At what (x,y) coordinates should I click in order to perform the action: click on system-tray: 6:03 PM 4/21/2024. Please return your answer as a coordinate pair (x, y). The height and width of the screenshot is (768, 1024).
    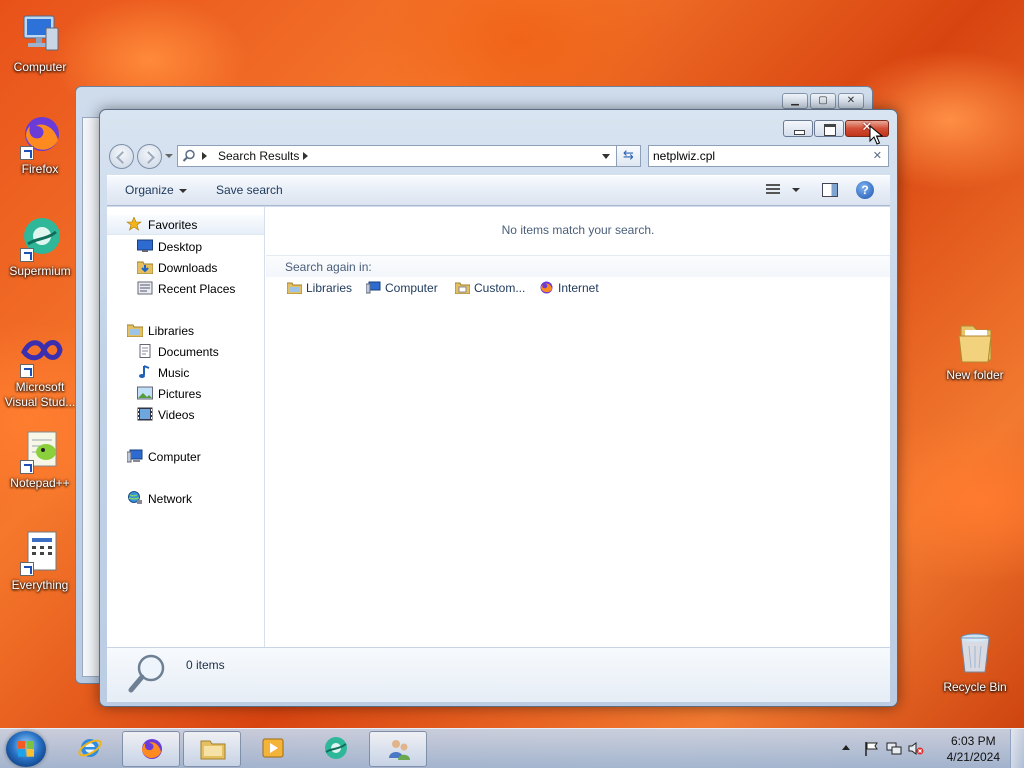
    Looking at the image, I should click on (929, 748).